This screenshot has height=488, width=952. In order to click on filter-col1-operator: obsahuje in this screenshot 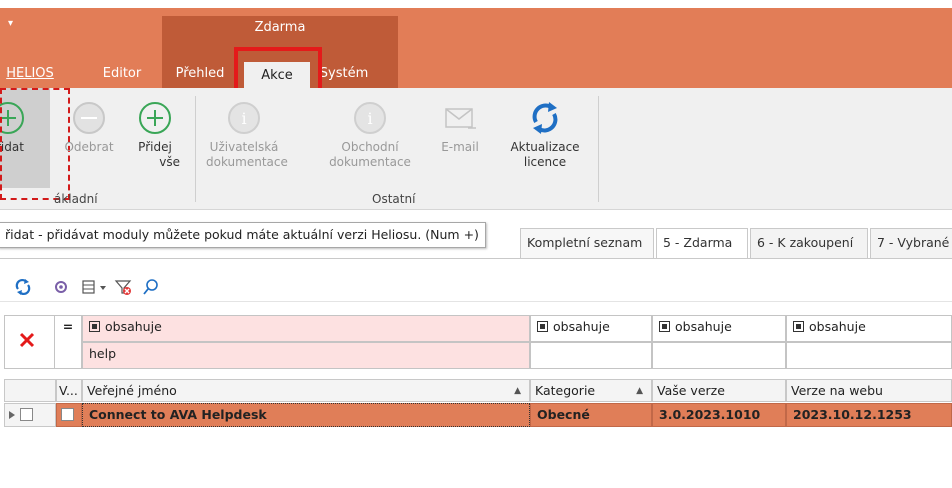, I will do `click(306, 328)`.